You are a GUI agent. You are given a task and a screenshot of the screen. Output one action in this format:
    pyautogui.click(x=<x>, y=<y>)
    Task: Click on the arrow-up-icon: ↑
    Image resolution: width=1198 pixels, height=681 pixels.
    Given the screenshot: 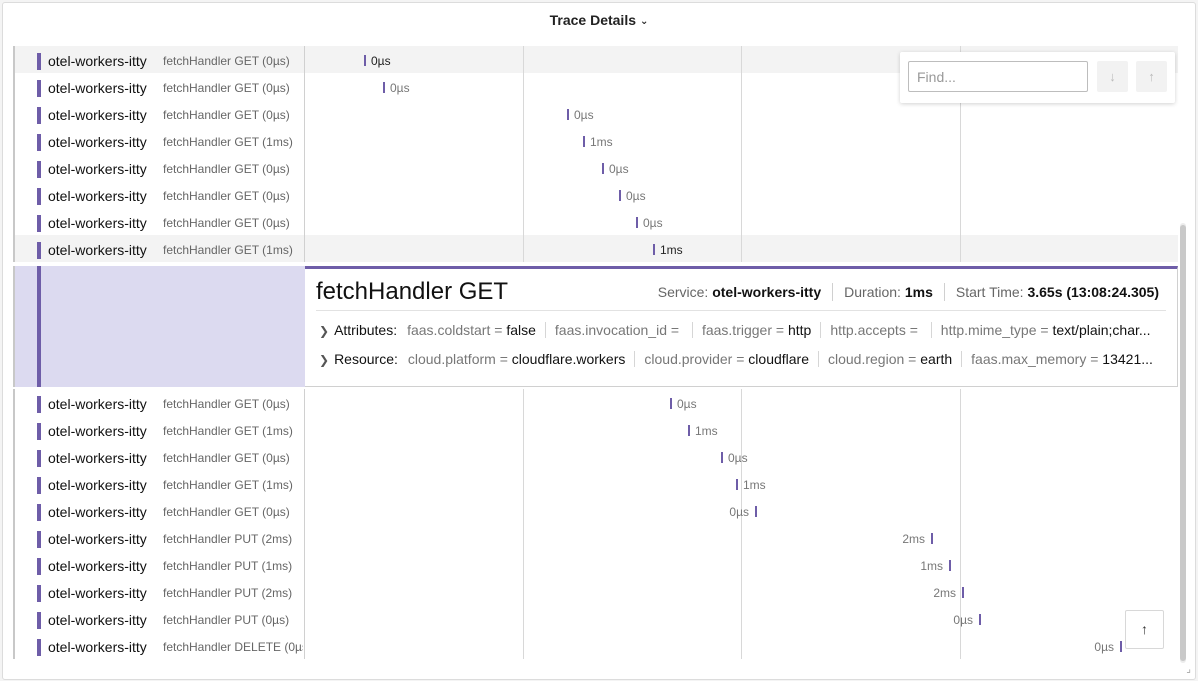 What is the action you would take?
    pyautogui.click(x=1151, y=76)
    